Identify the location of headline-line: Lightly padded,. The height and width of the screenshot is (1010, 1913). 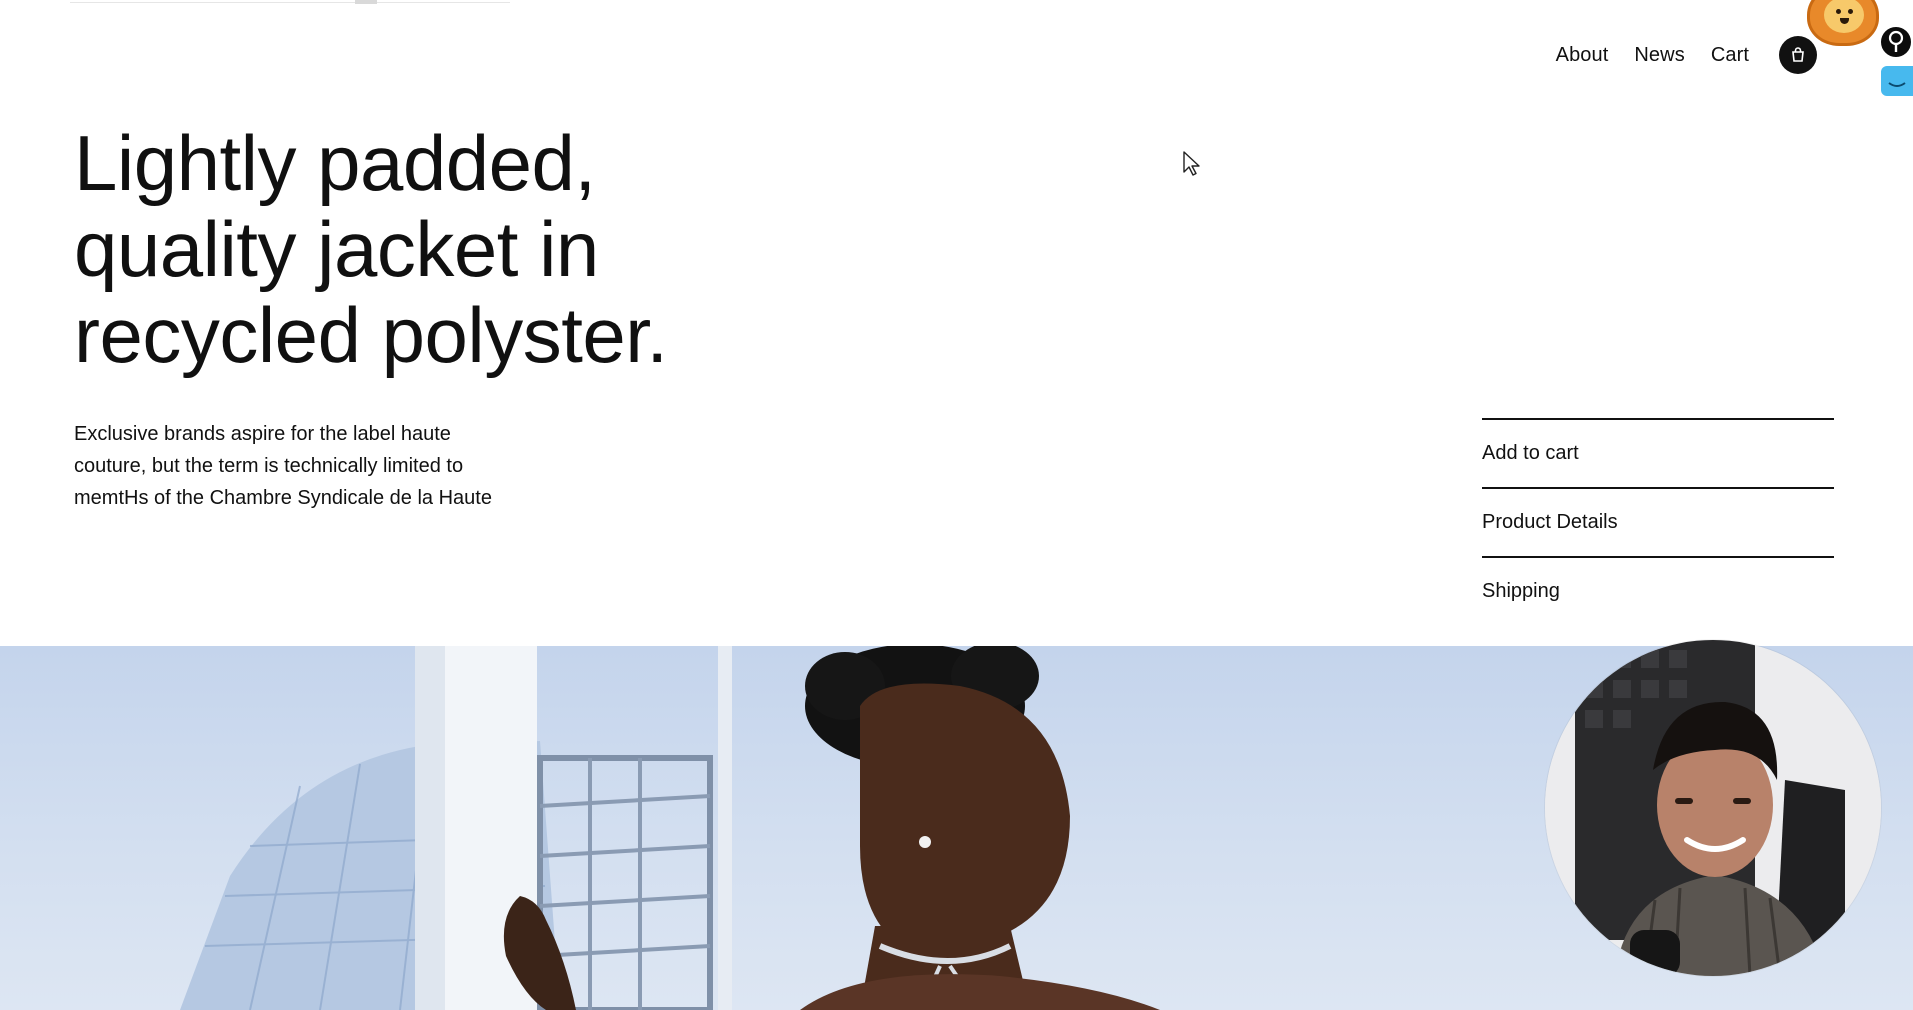
(335, 163).